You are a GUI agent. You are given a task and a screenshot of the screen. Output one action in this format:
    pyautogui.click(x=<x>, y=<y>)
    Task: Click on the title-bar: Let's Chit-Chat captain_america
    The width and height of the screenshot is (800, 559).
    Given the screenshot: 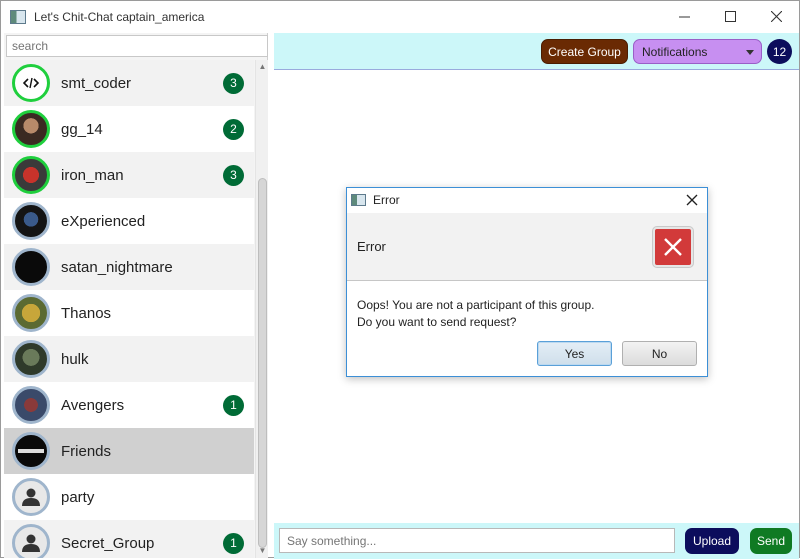 What is the action you would take?
    pyautogui.click(x=400, y=16)
    